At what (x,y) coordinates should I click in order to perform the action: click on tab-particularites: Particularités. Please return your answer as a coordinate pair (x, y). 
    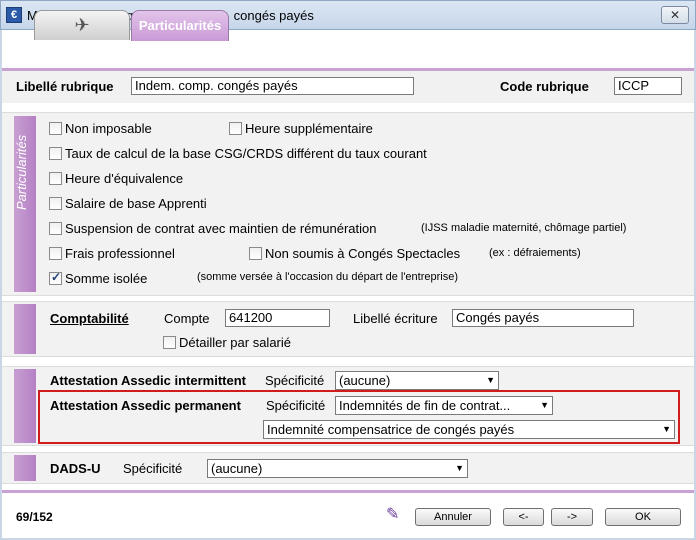
    Looking at the image, I should click on (180, 25).